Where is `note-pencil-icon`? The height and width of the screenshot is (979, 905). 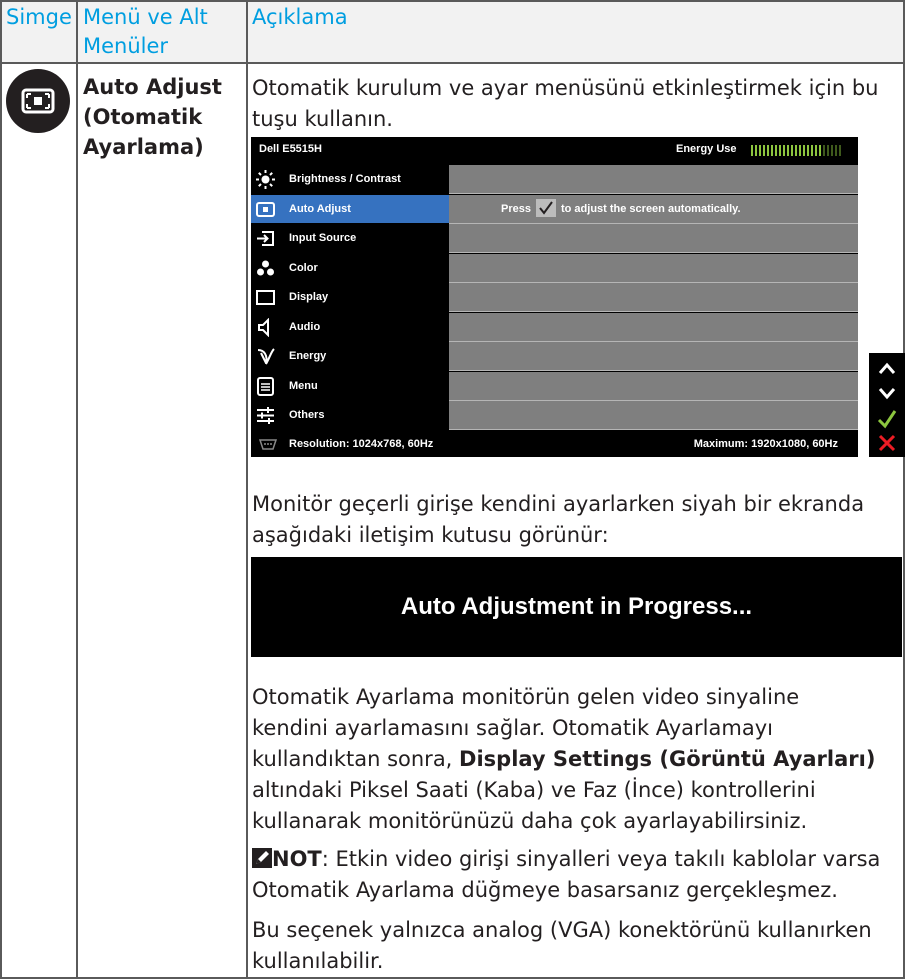 note-pencil-icon is located at coordinates (262, 858).